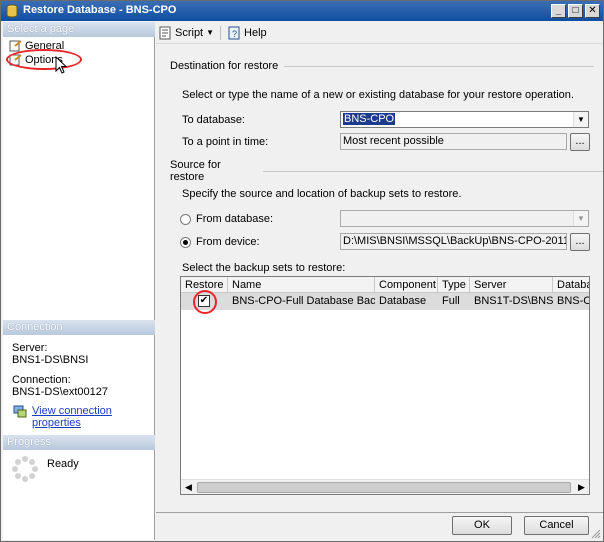 This screenshot has height=542, width=604. Describe the element at coordinates (379, 33) in the screenshot. I see `toolbar: Script ▼ ? Help` at that location.